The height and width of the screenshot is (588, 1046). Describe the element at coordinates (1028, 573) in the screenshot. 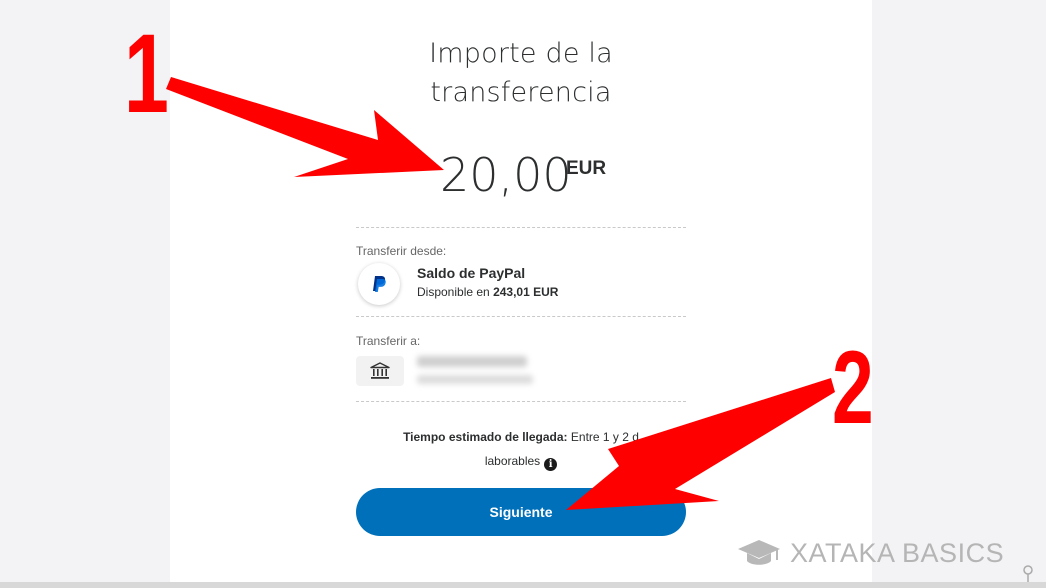

I see `scroll-corner-icon` at that location.